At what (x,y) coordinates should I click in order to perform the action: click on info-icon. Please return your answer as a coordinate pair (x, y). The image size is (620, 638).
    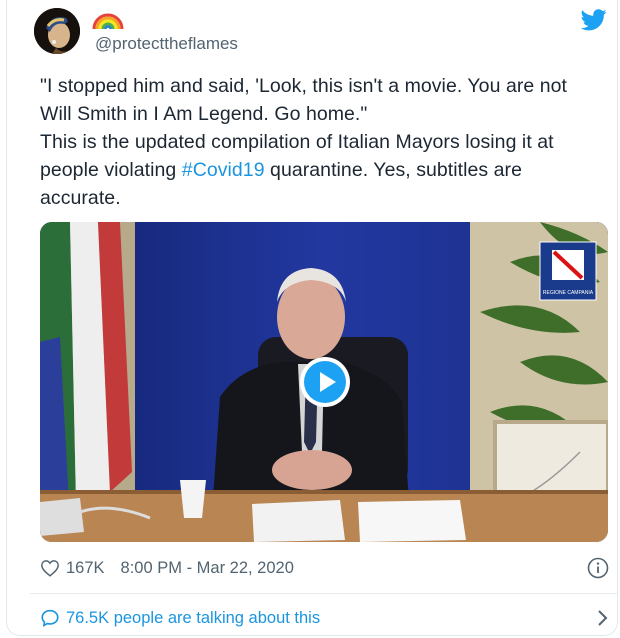
    Looking at the image, I should click on (598, 568).